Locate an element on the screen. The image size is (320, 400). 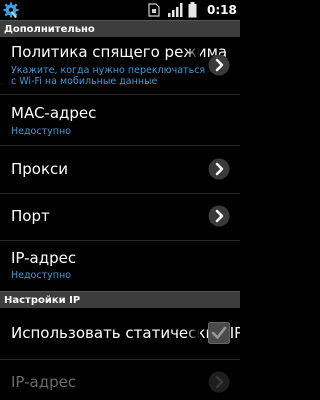
checkbox-checked-icon is located at coordinates (219, 333).